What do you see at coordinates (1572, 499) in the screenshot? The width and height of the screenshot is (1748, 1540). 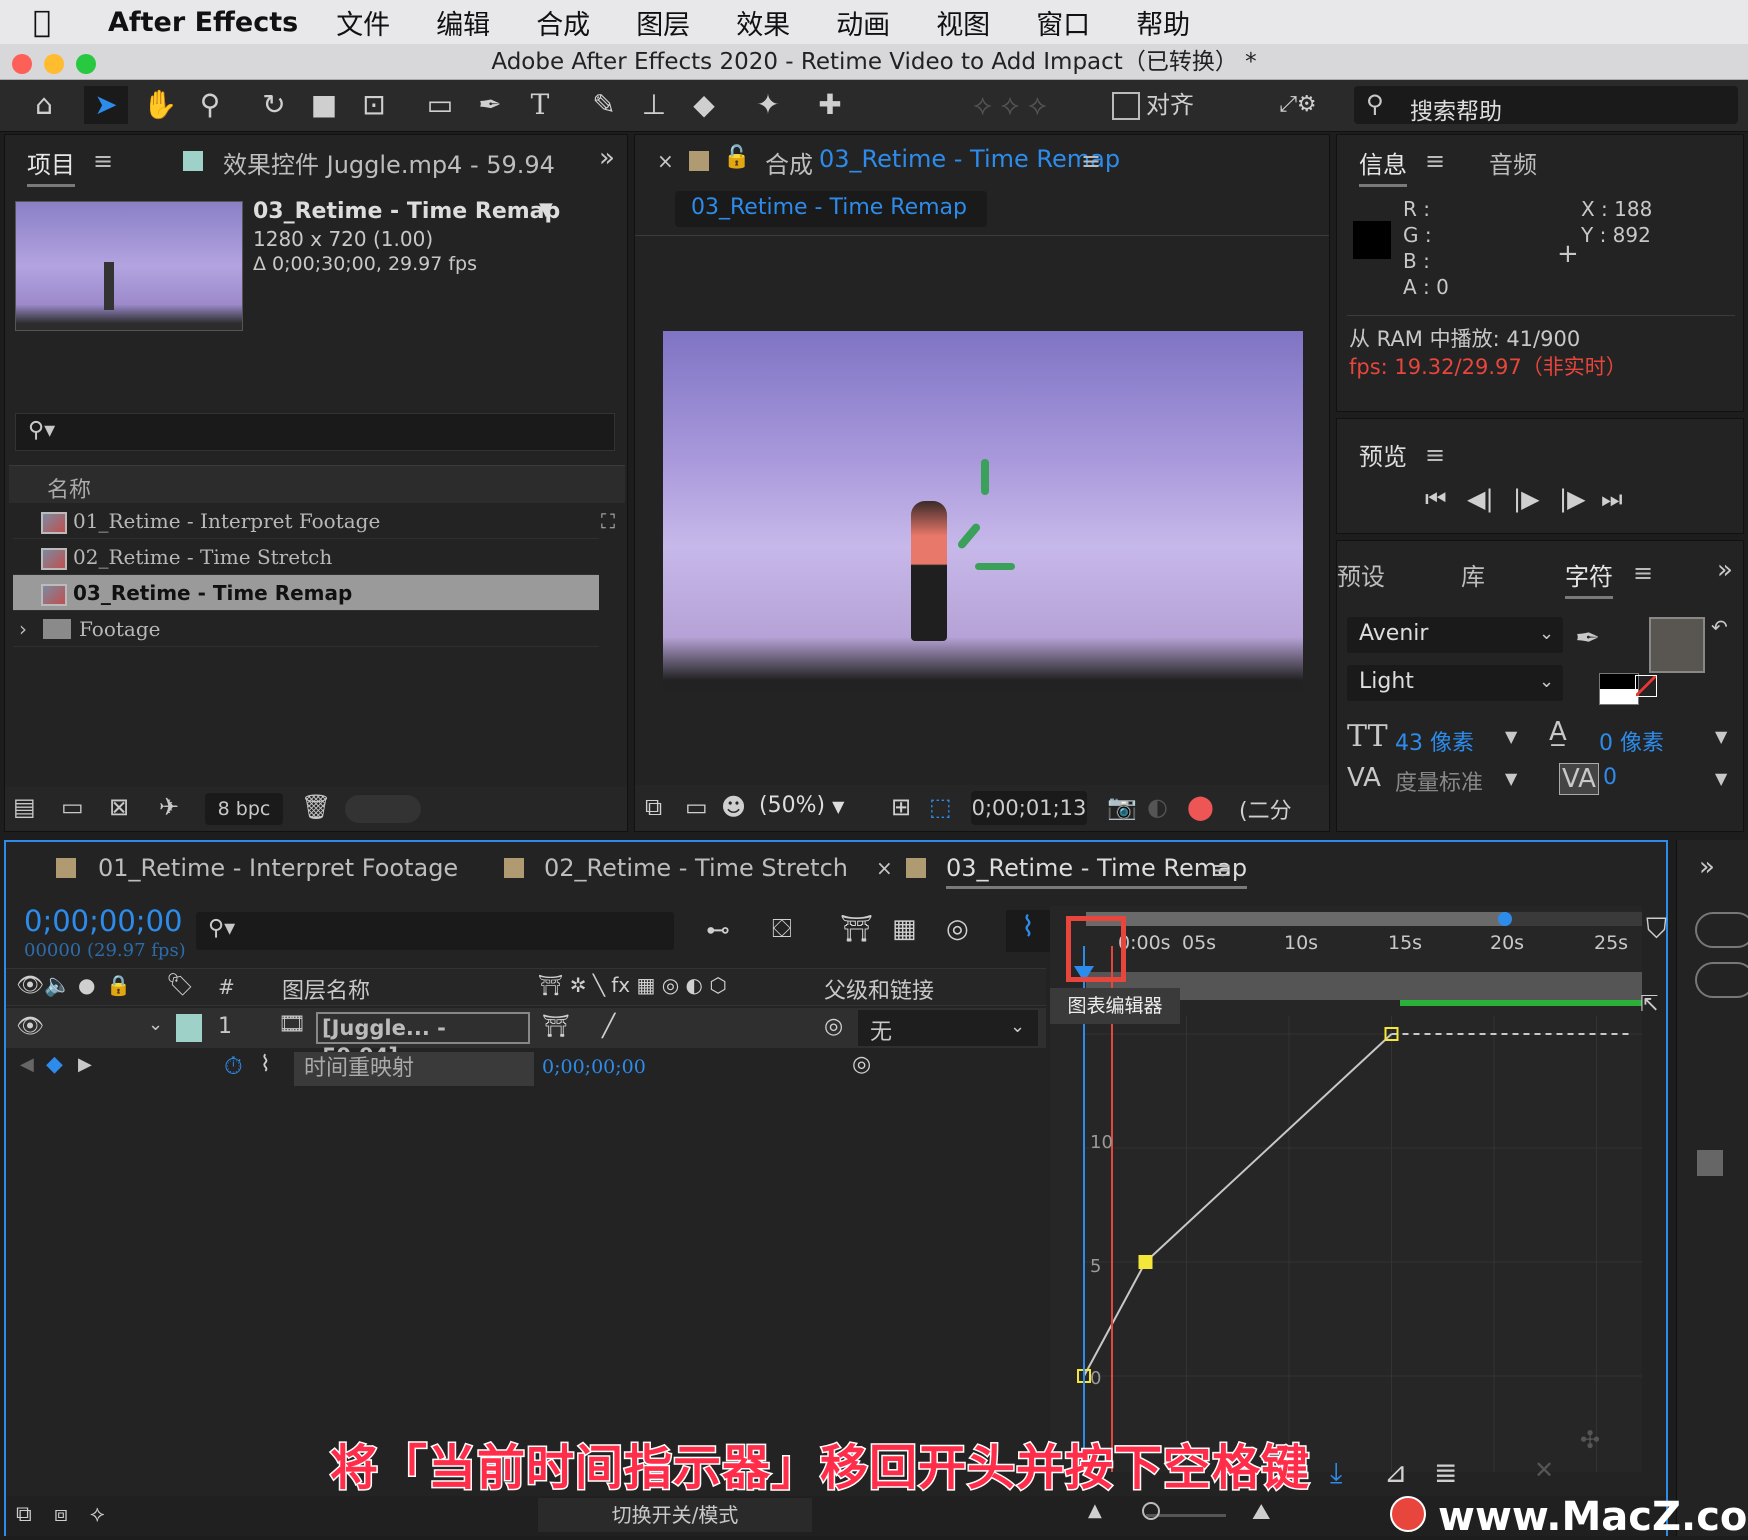 I see `next-frame-icon: |▶` at bounding box center [1572, 499].